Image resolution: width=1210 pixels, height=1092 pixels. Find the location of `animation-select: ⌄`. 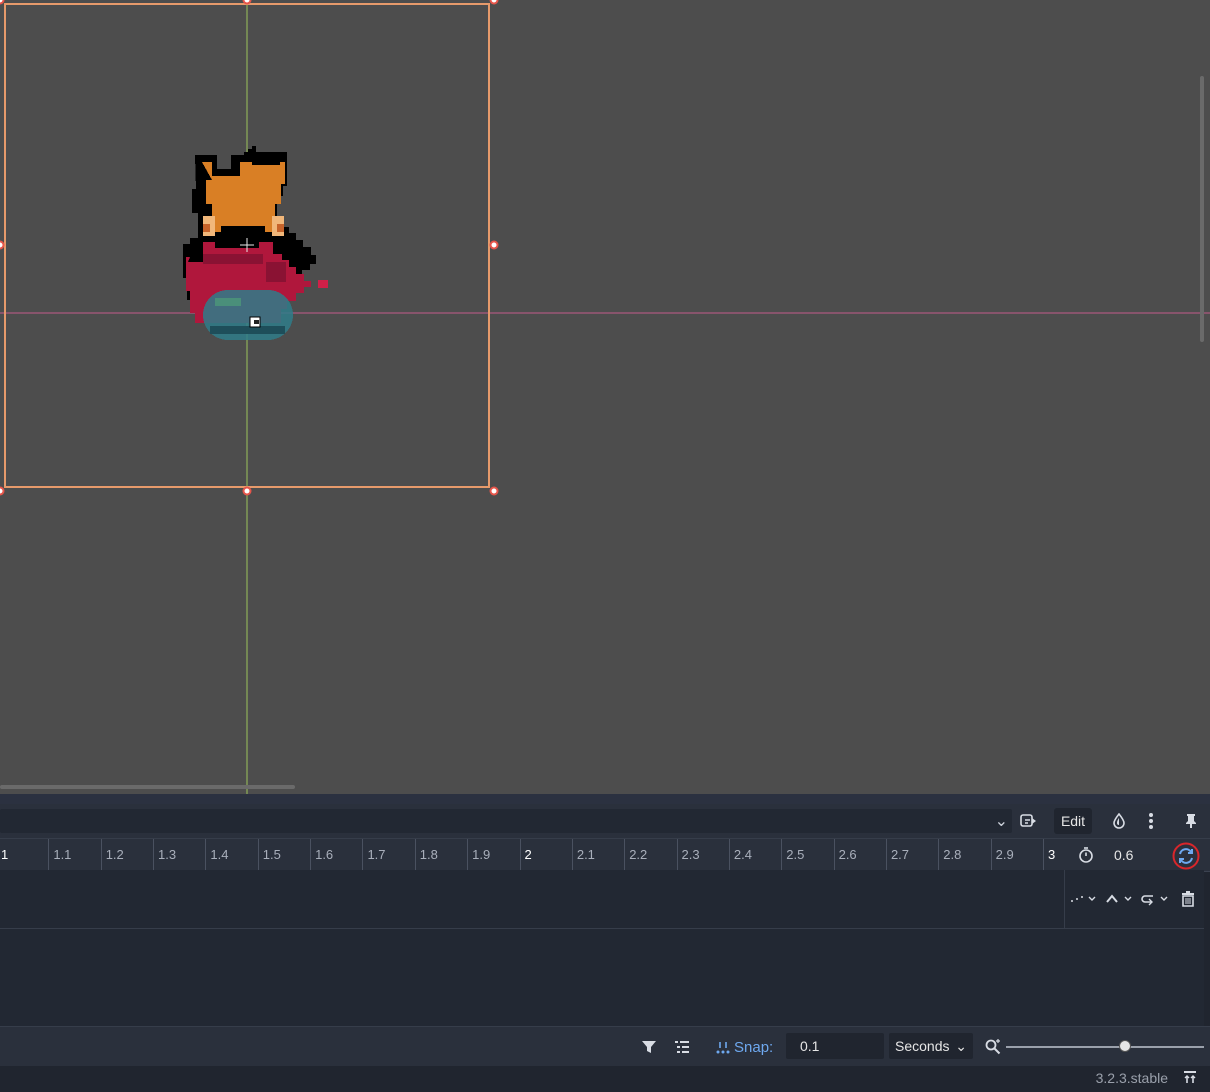

animation-select: ⌄ is located at coordinates (506, 821).